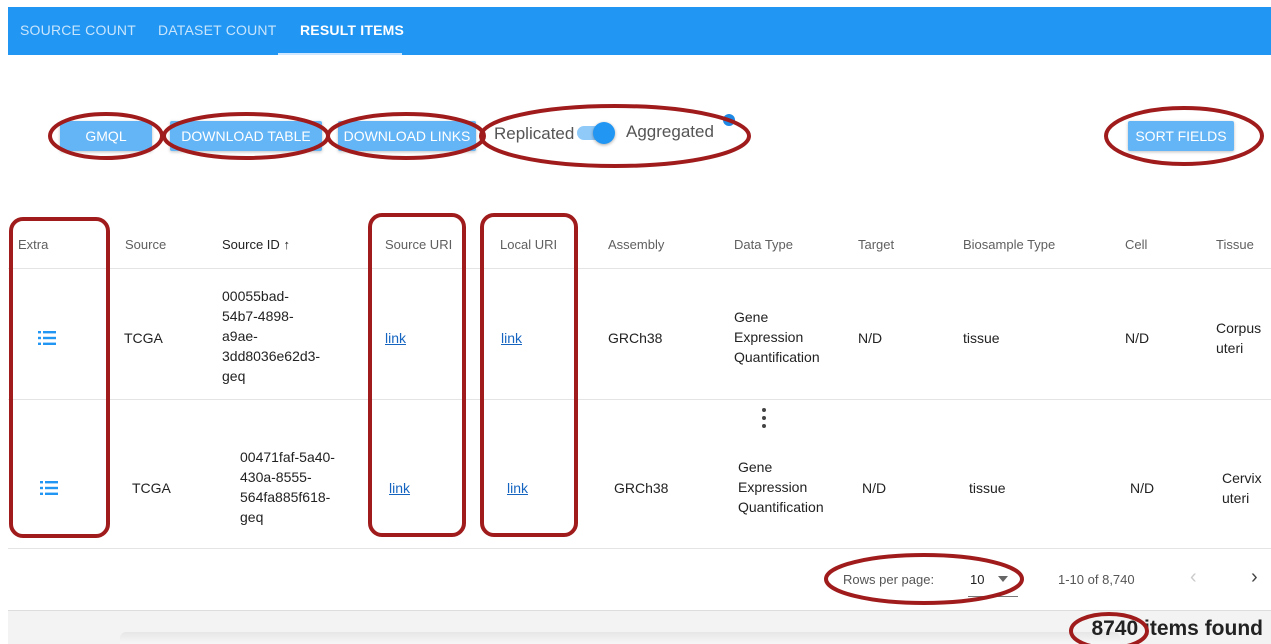 Image resolution: width=1271 pixels, height=644 pixels. What do you see at coordinates (145, 244) in the screenshot?
I see `column-header-source: Source` at bounding box center [145, 244].